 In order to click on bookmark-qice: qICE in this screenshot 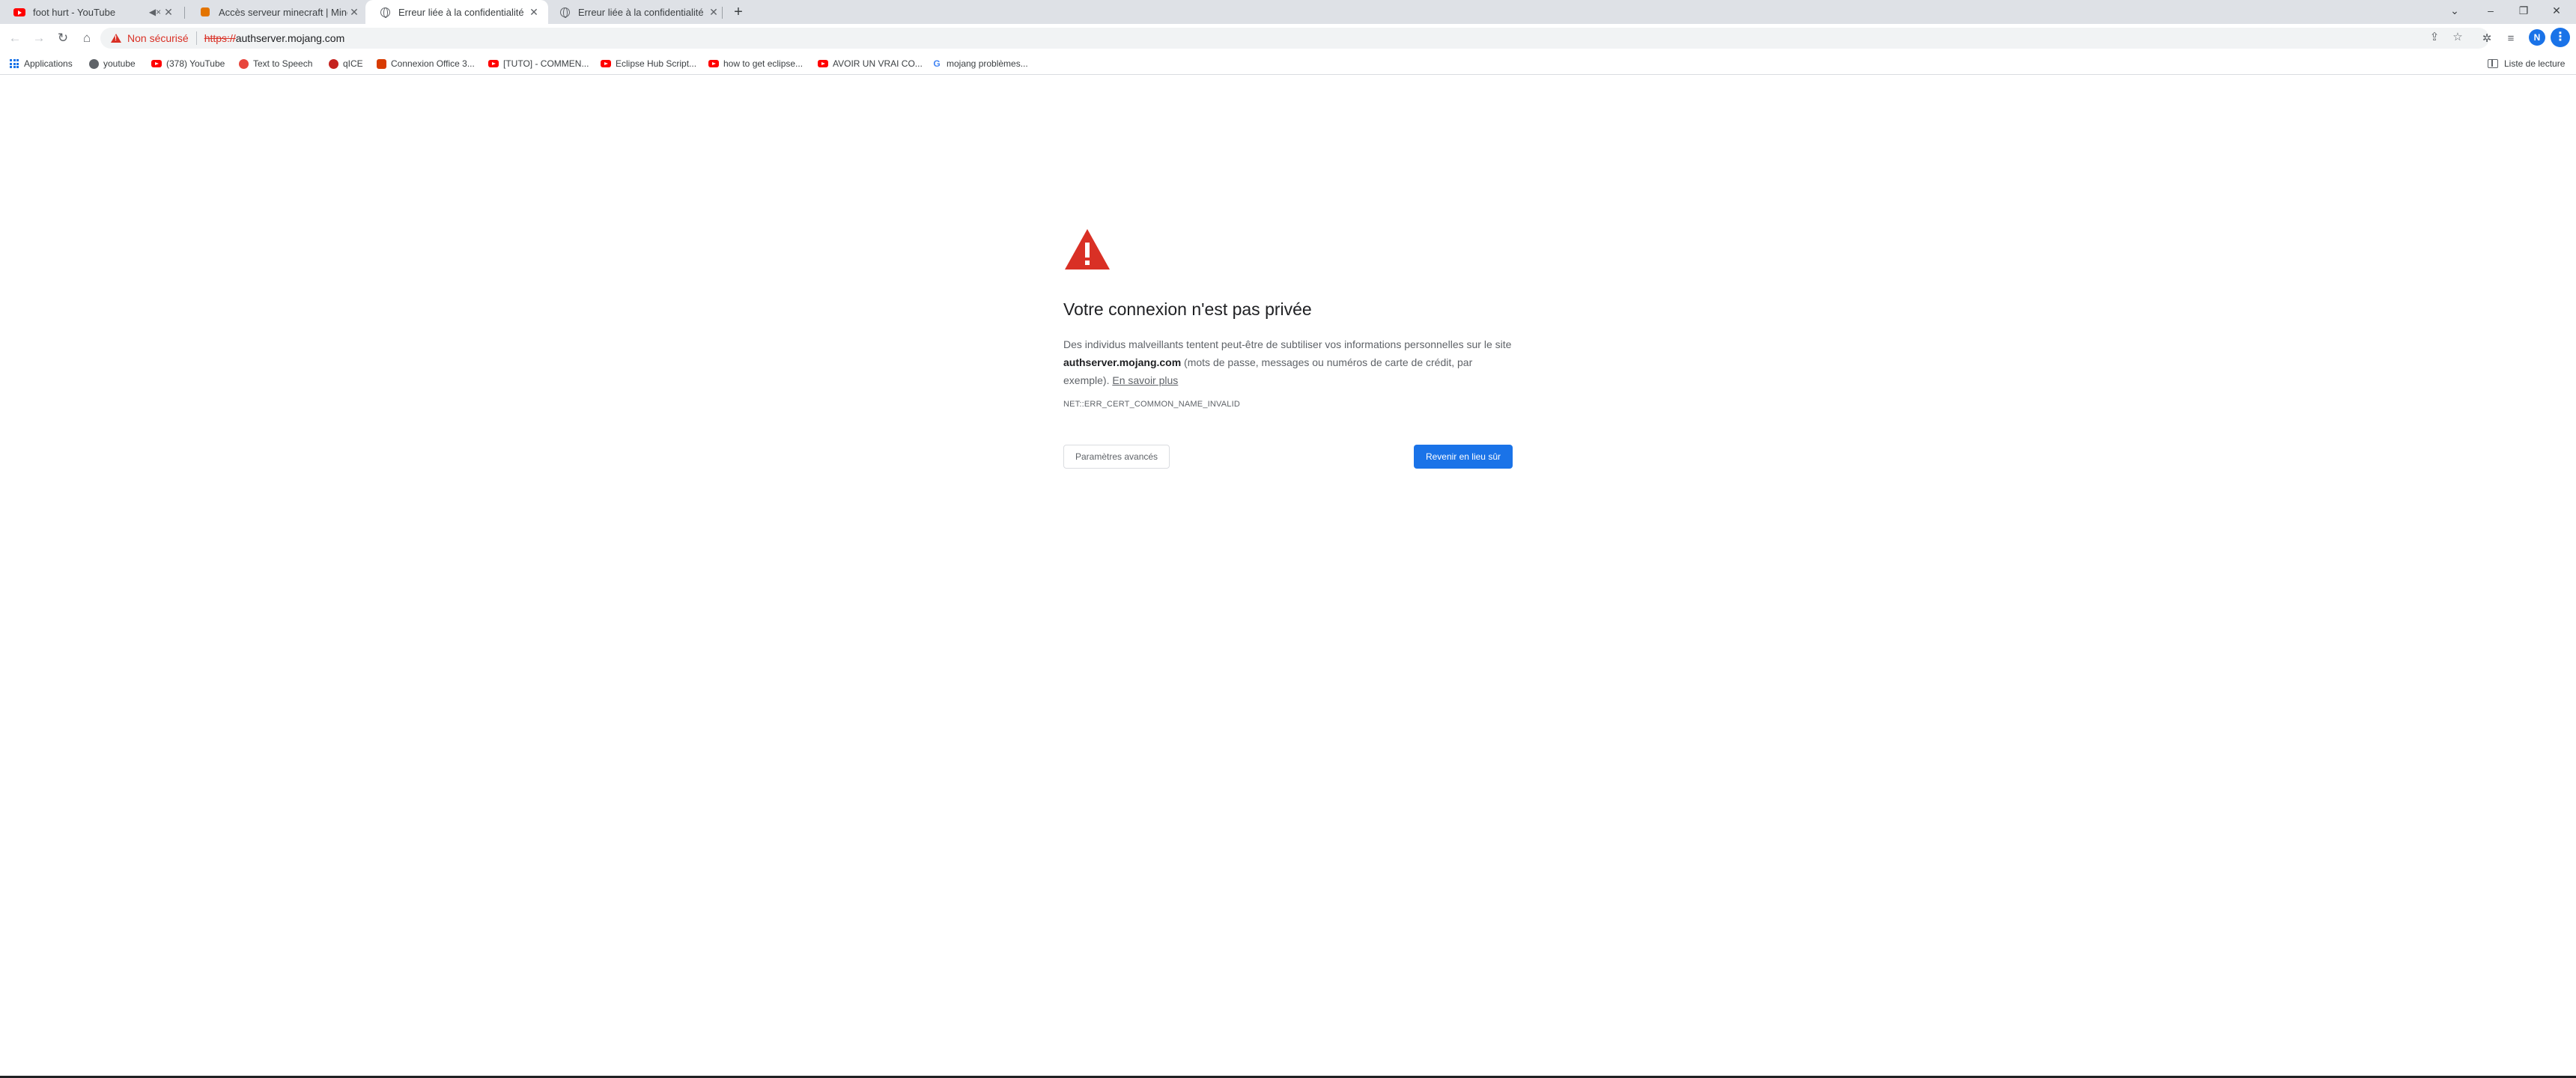, I will do `click(345, 63)`.